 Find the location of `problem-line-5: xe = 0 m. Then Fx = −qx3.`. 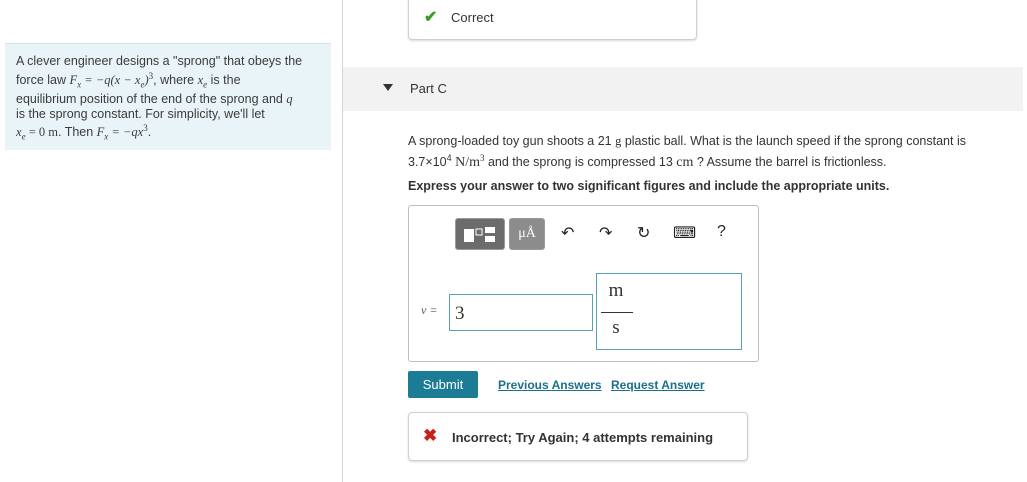

problem-line-5: xe = 0 m. Then Fx = −qx3. is located at coordinates (84, 133).